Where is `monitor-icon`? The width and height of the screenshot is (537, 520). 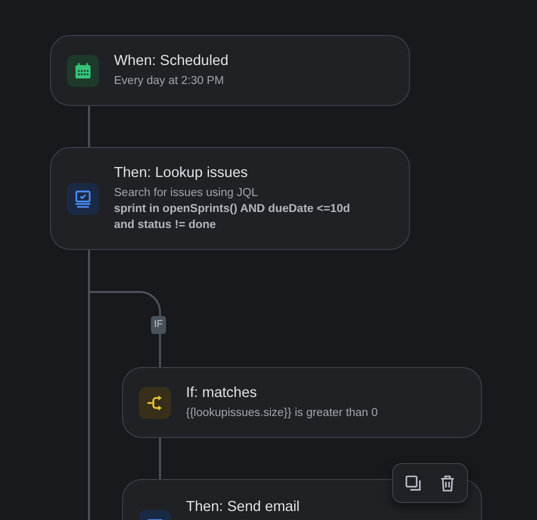 monitor-icon is located at coordinates (83, 198).